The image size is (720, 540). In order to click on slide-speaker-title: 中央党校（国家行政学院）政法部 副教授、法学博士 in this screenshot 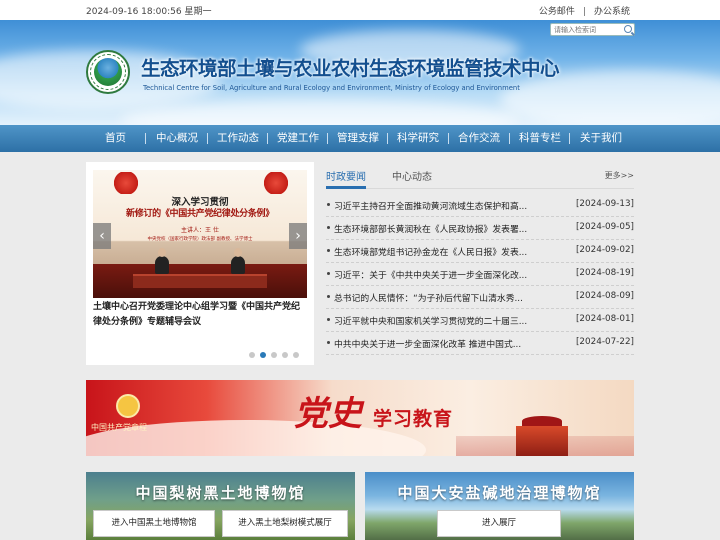, I will do `click(200, 239)`.